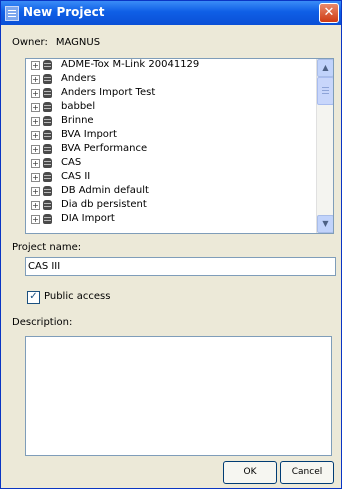 This screenshot has height=489, width=342. What do you see at coordinates (325, 224) in the screenshot?
I see `scroll-down-icon: ▼` at bounding box center [325, 224].